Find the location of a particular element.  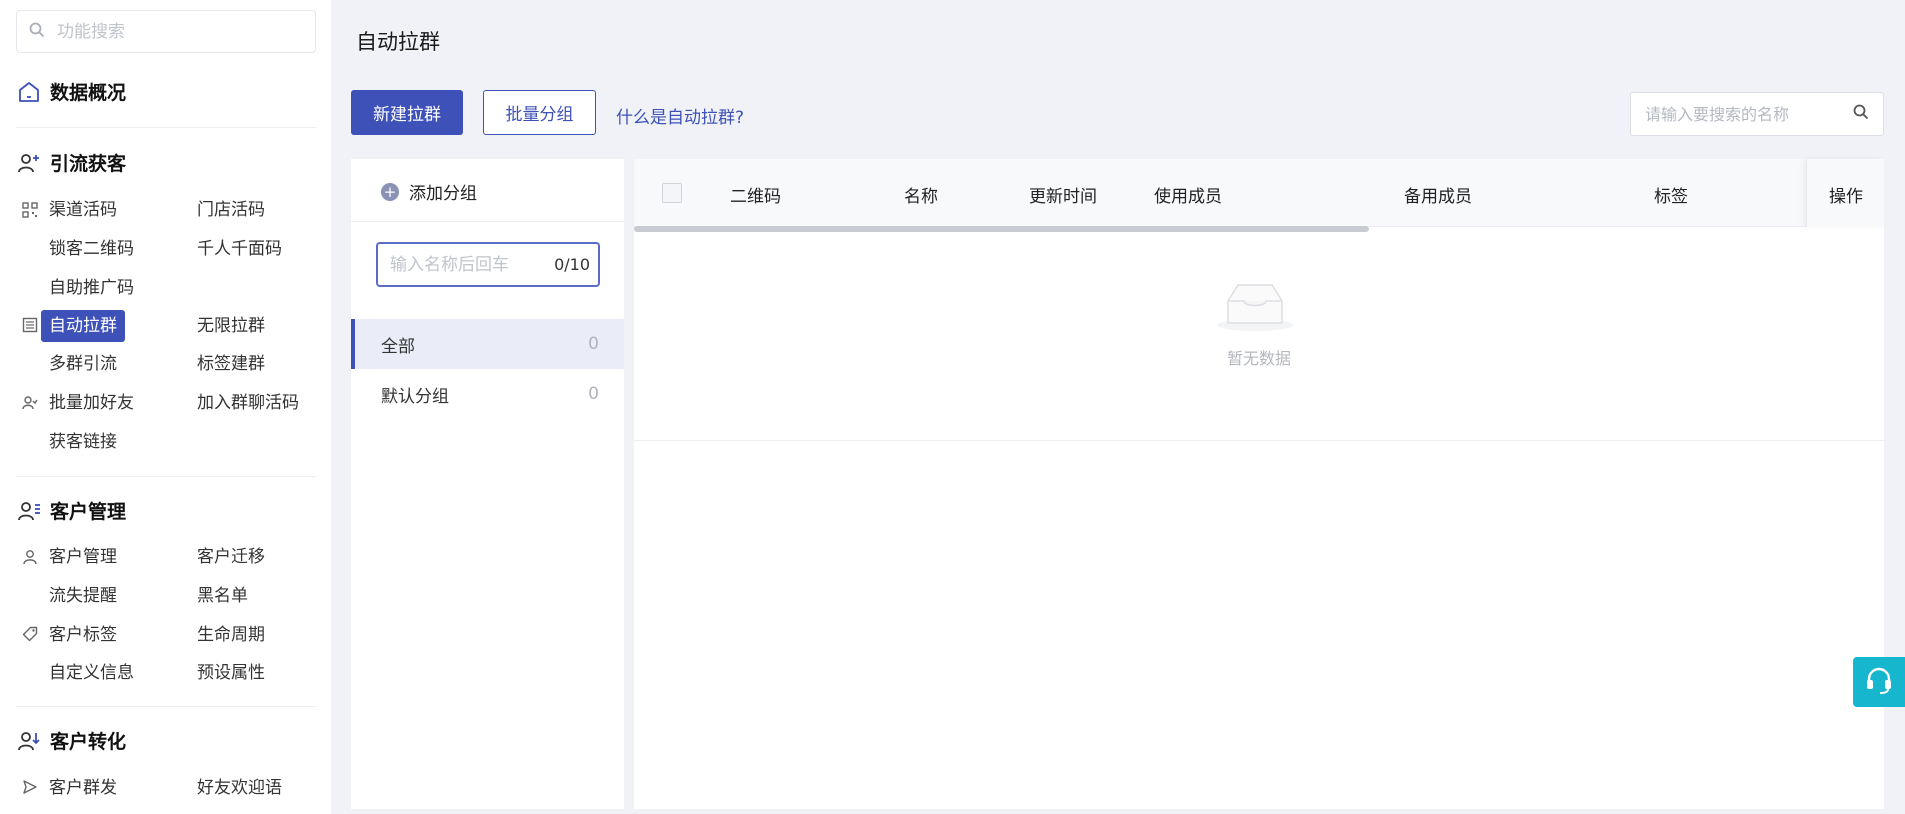

column-tags: 标签 is located at coordinates (1671, 197).